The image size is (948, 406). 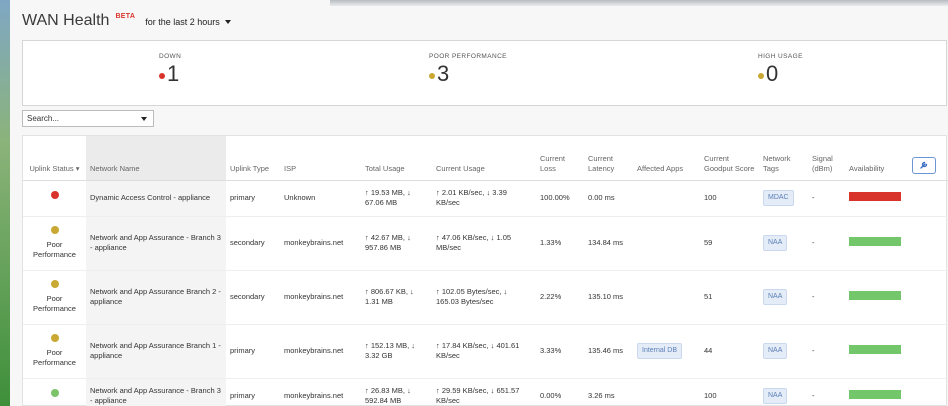 I want to click on affected-apps-cell, so click(x=666, y=392).